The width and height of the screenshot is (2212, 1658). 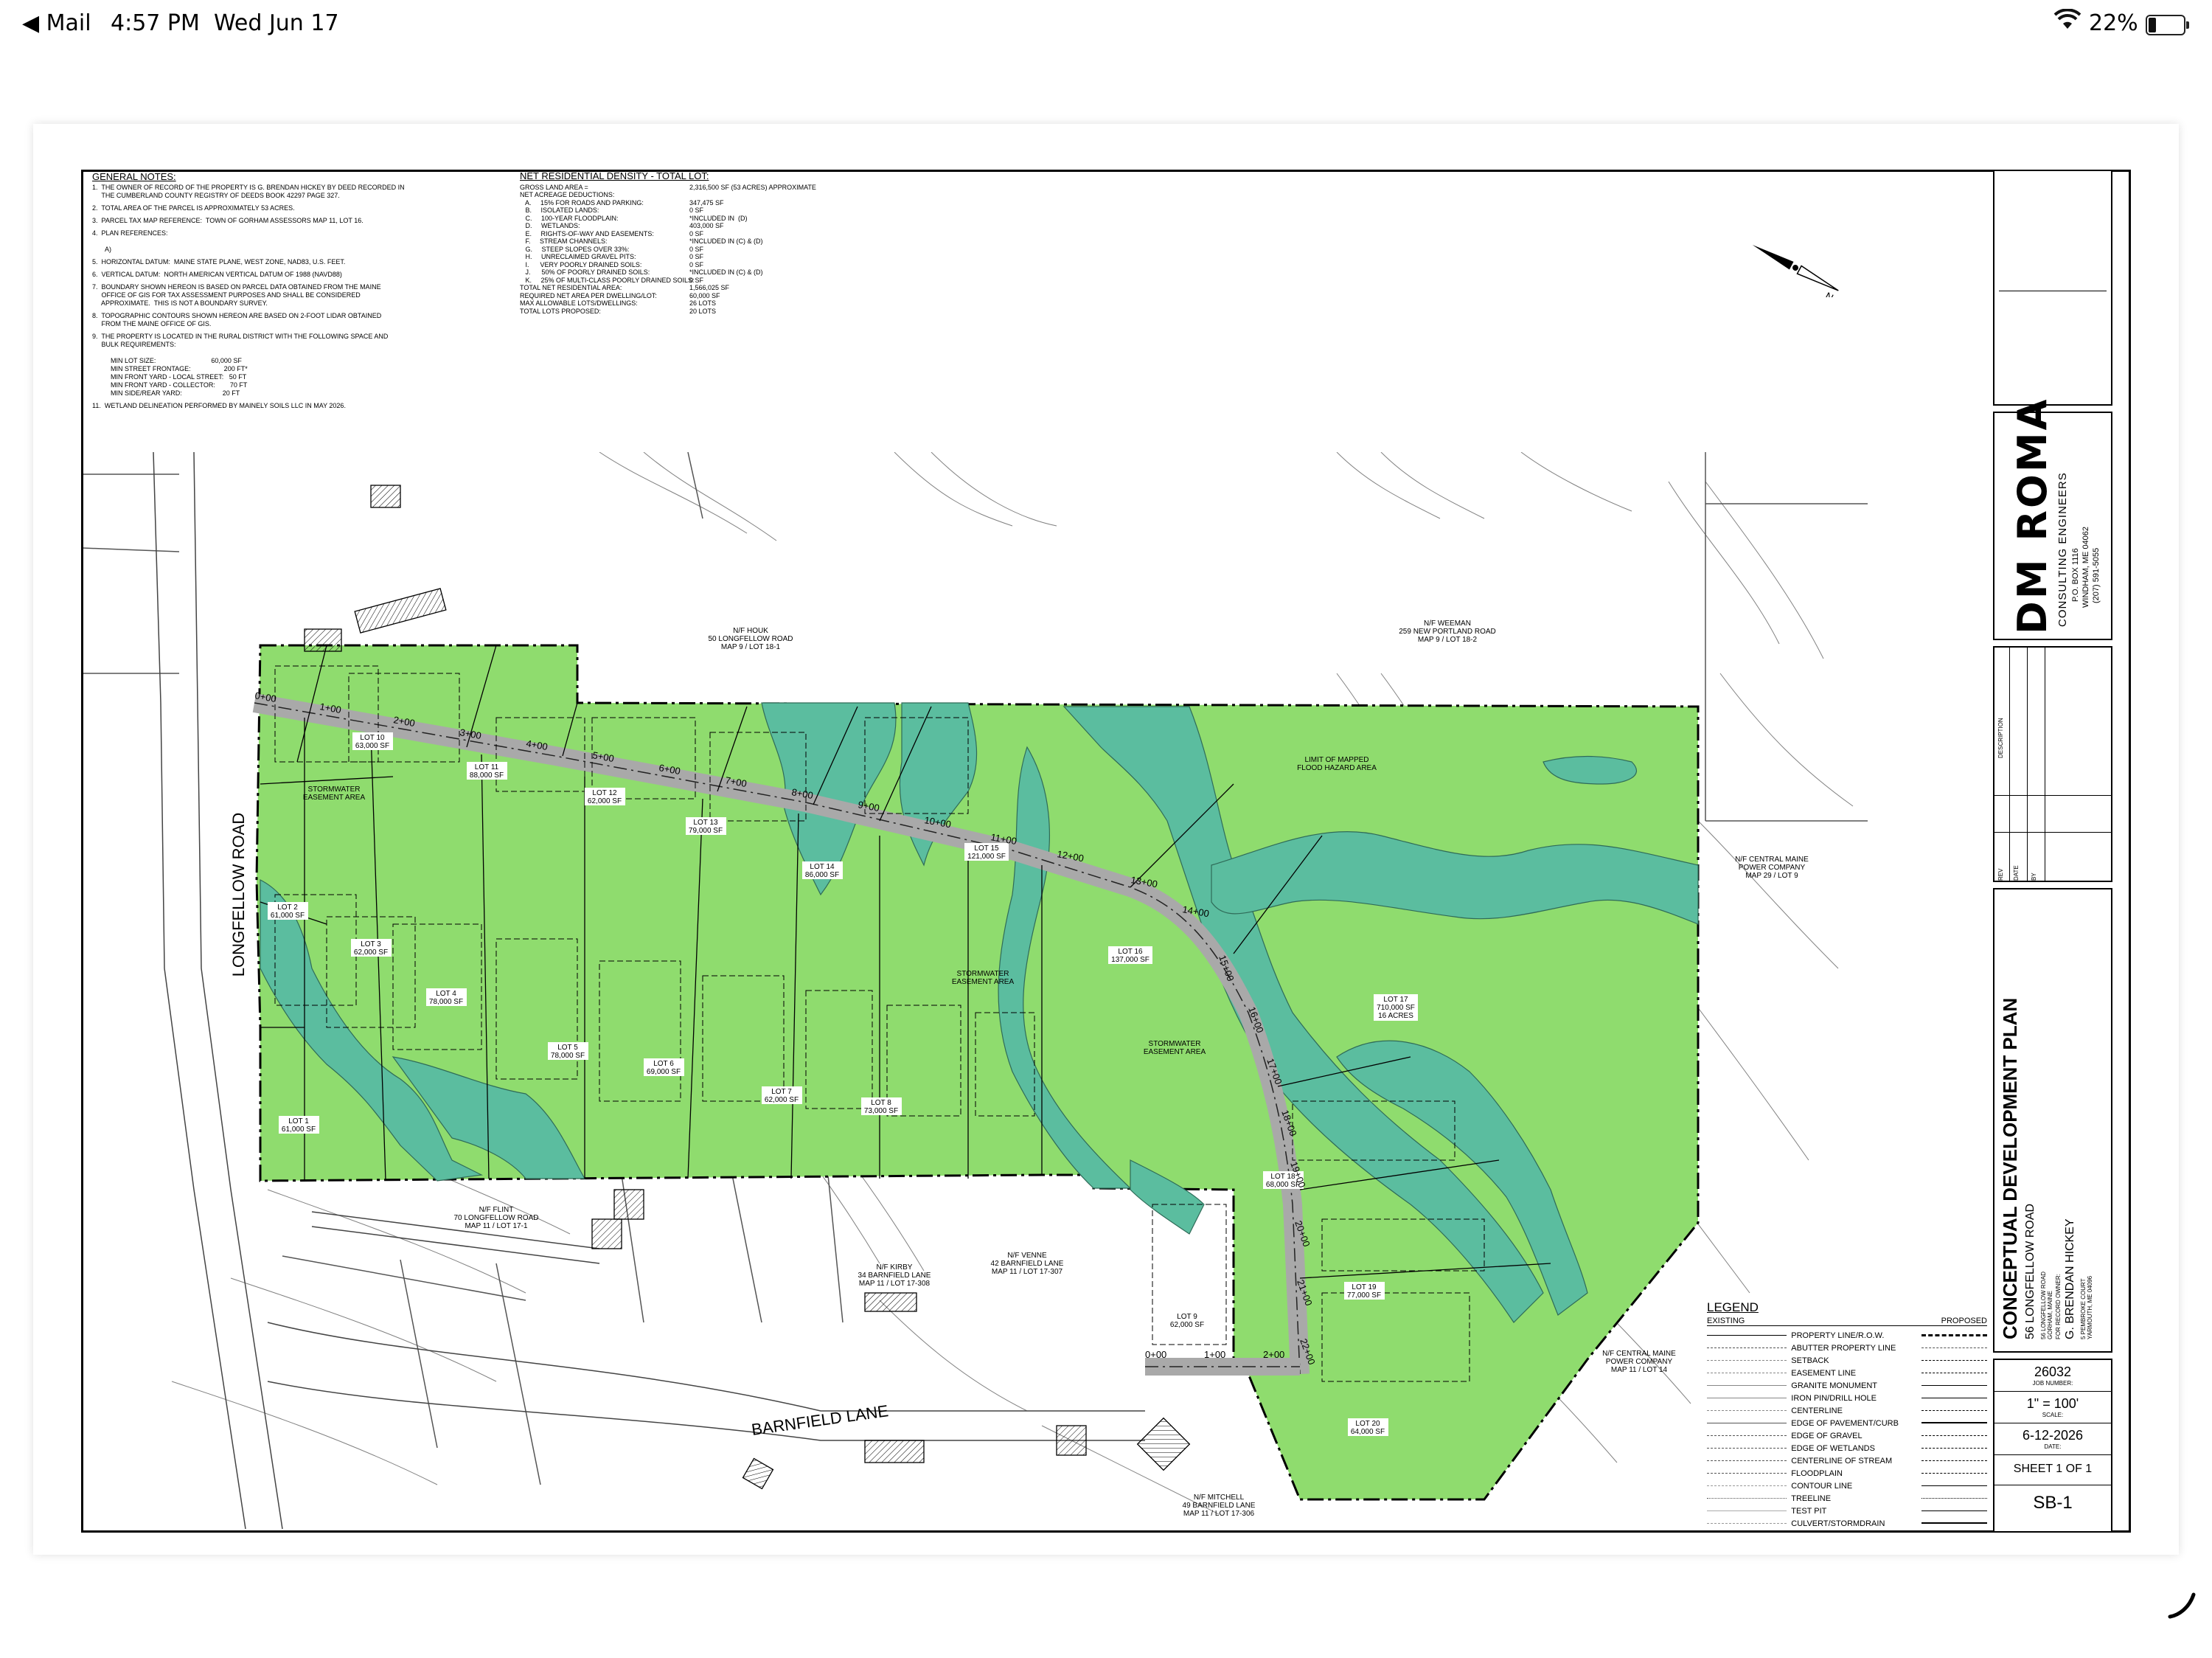 What do you see at coordinates (881, 1103) in the screenshot?
I see `svg-text: LOT 8` at bounding box center [881, 1103].